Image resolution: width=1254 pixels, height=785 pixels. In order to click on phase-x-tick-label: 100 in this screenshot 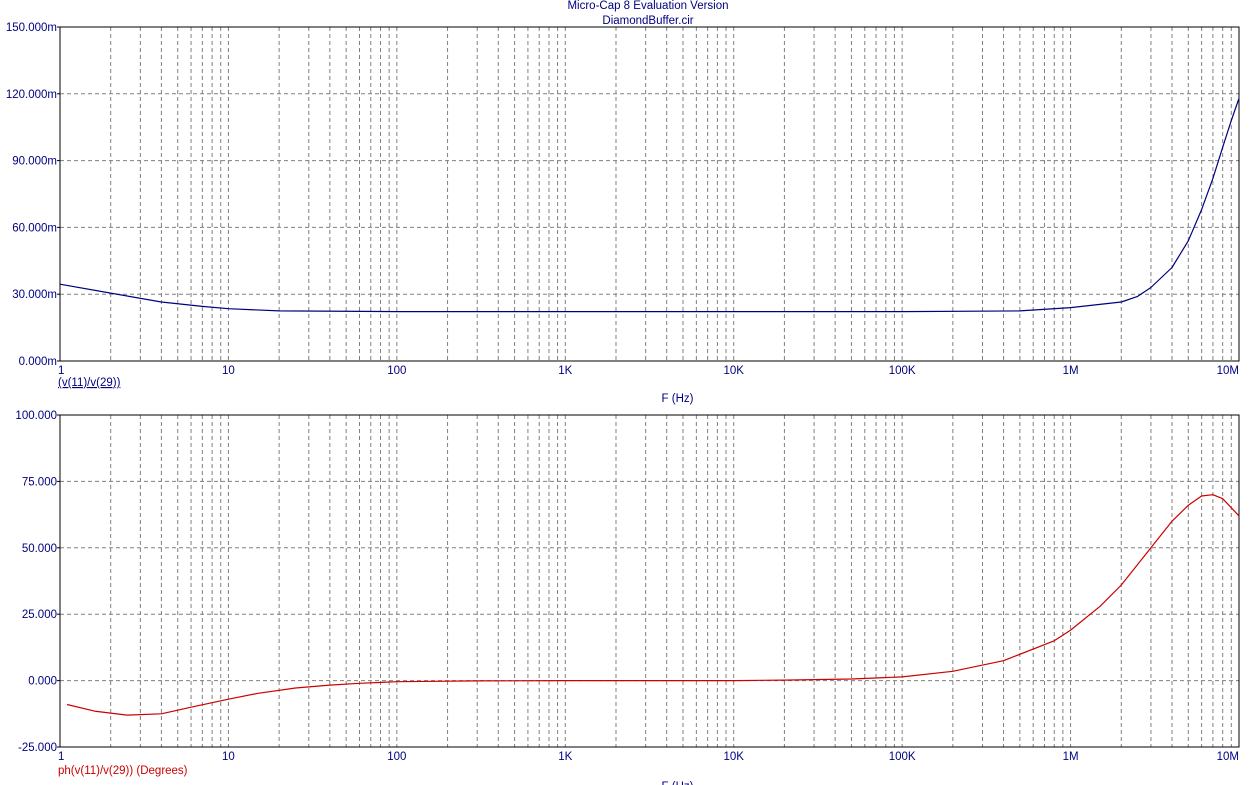, I will do `click(396, 757)`.